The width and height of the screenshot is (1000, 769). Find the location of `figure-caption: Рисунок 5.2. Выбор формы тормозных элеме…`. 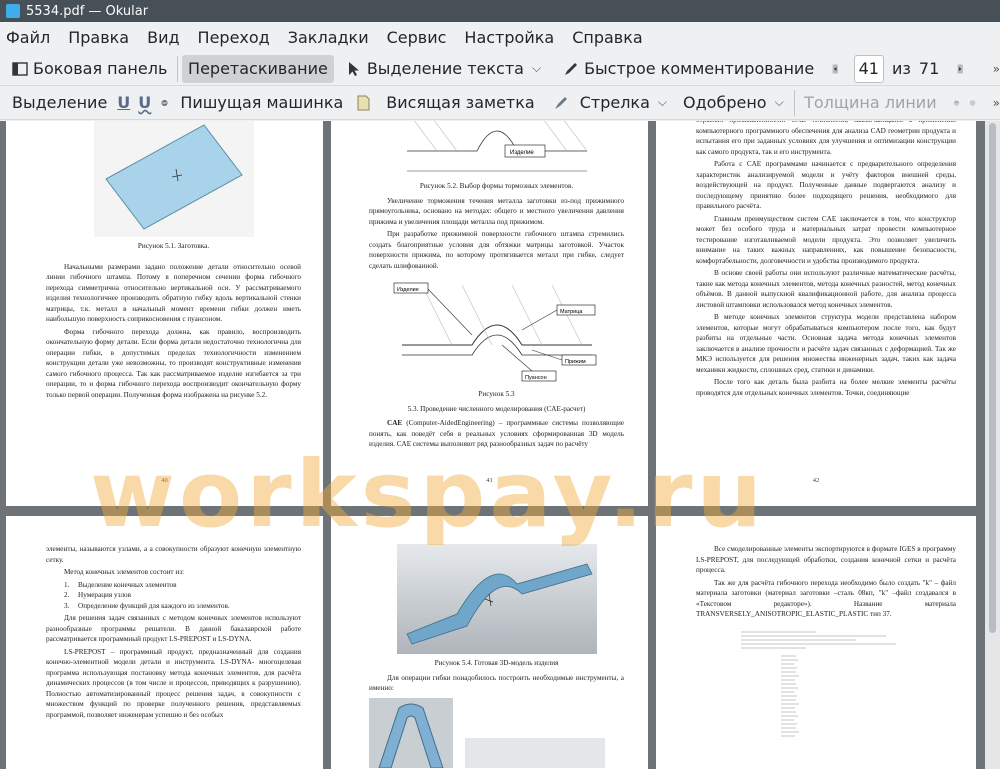

figure-caption: Рисунок 5.2. Выбор формы тормозных элеме… is located at coordinates (496, 186).